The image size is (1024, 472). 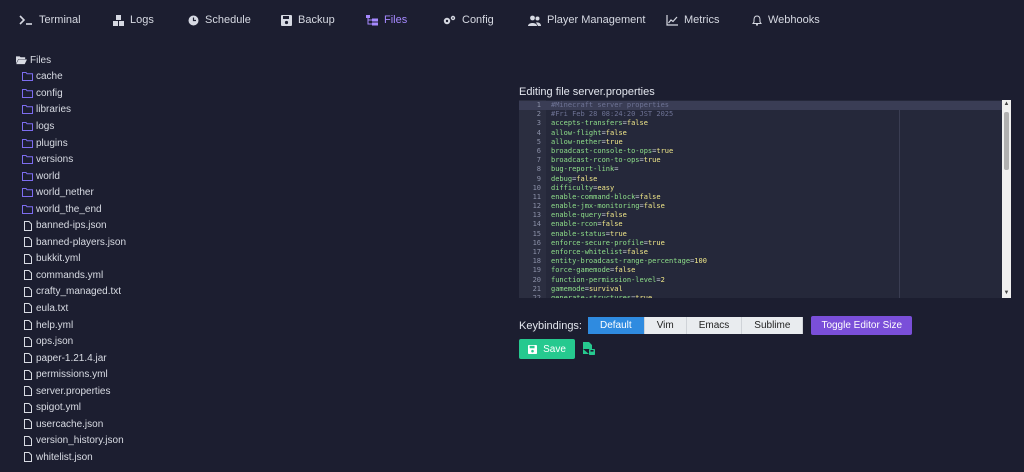 What do you see at coordinates (764, 280) in the screenshot?
I see `code-line: 20 function-permission-level=2` at bounding box center [764, 280].